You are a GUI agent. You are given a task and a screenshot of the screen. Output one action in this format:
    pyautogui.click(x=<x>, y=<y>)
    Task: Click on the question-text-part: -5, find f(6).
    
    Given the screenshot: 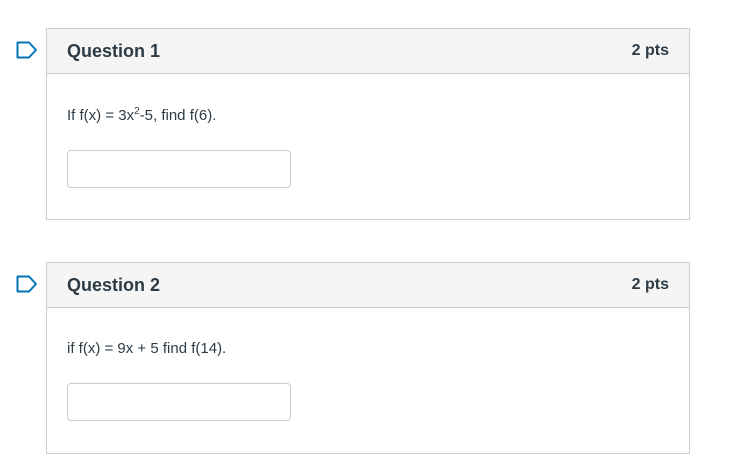 What is the action you would take?
    pyautogui.click(x=178, y=115)
    